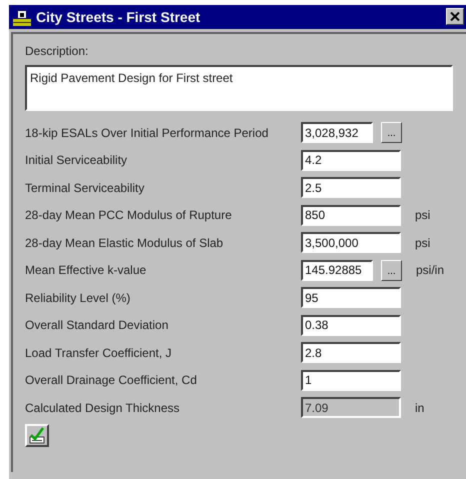  I want to click on input-field: 3,028,932, so click(337, 133).